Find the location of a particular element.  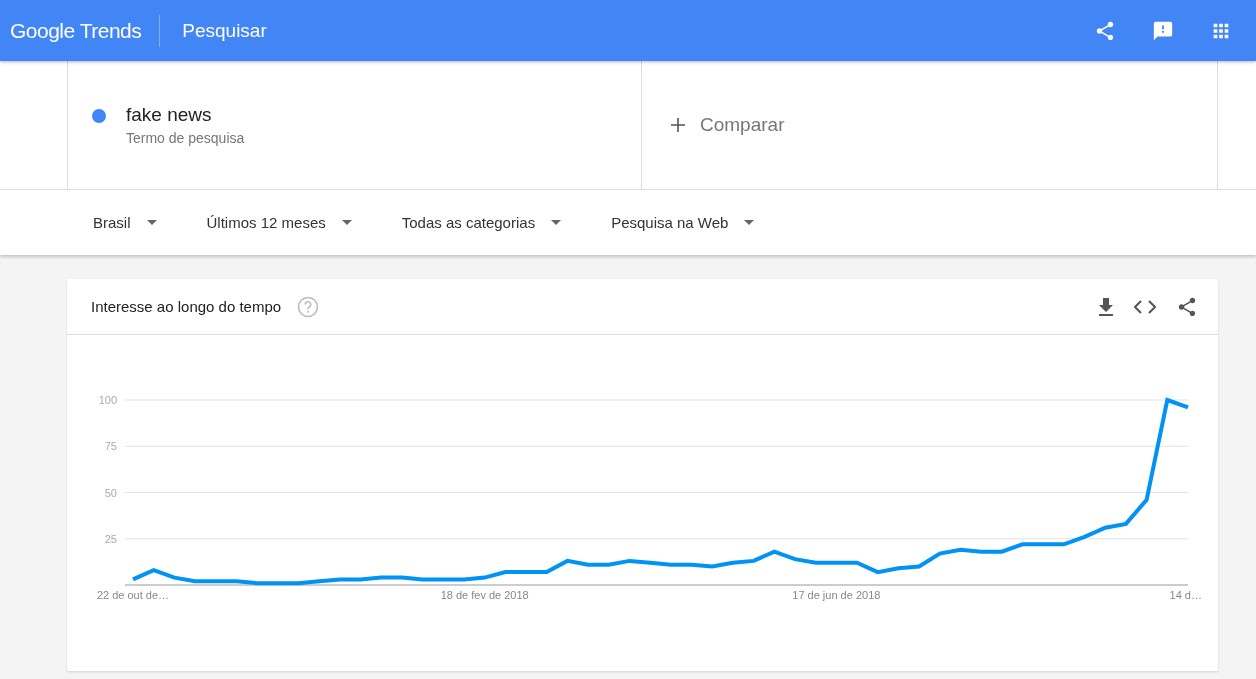

filter-dropdown: Todas as categorias is located at coordinates (481, 222).